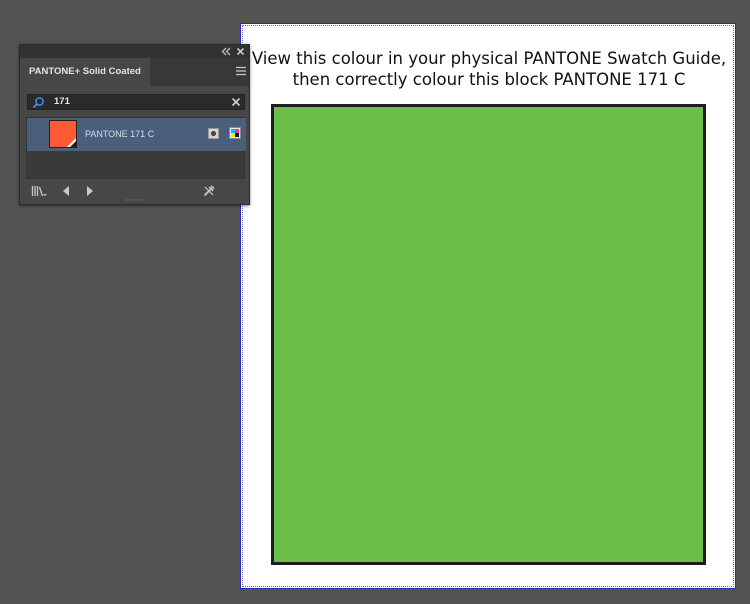 This screenshot has height=604, width=750. Describe the element at coordinates (241, 71) in the screenshot. I see `panel-menu-icon` at that location.